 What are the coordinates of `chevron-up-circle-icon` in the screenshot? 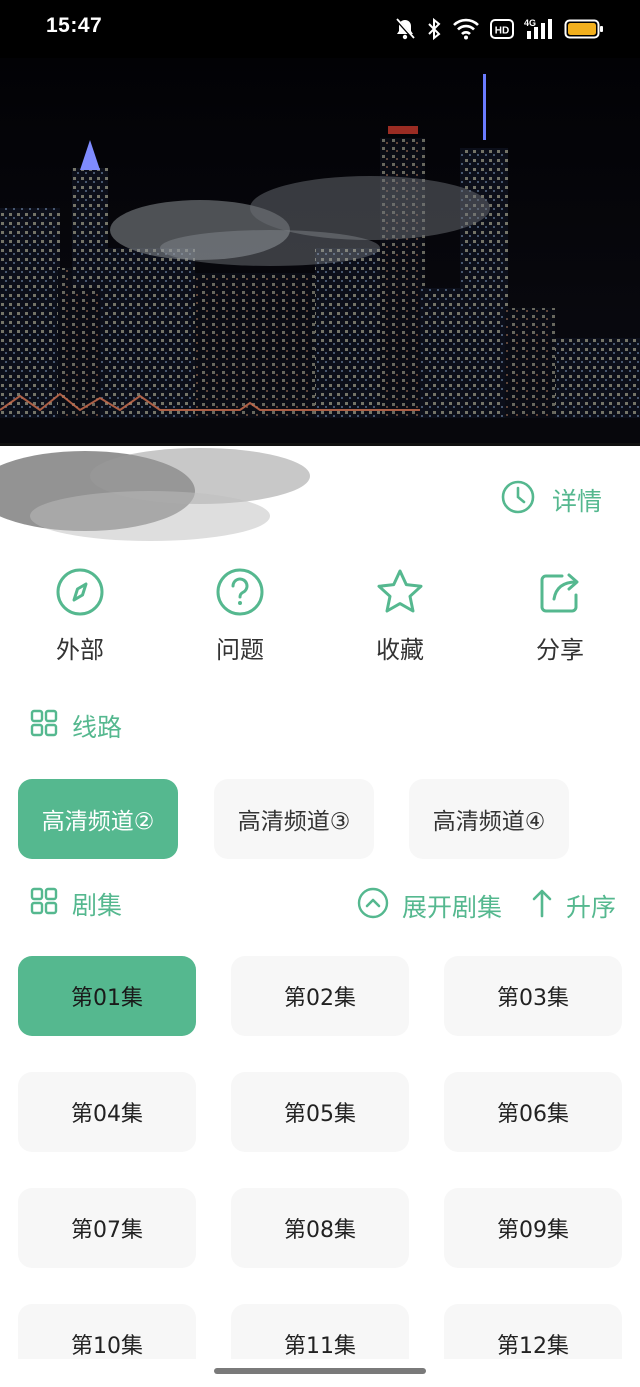 It's located at (373, 906).